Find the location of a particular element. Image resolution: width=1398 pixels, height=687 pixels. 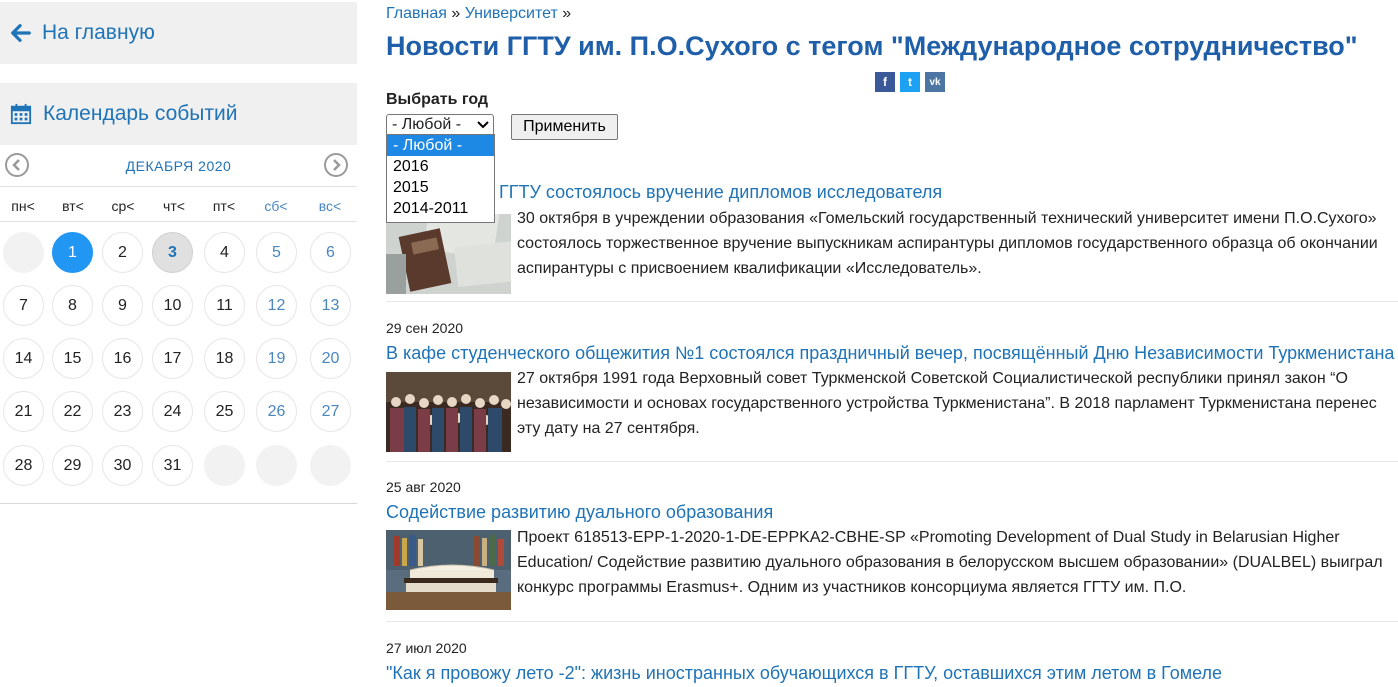

calendar-day: 5 is located at coordinates (276, 252).